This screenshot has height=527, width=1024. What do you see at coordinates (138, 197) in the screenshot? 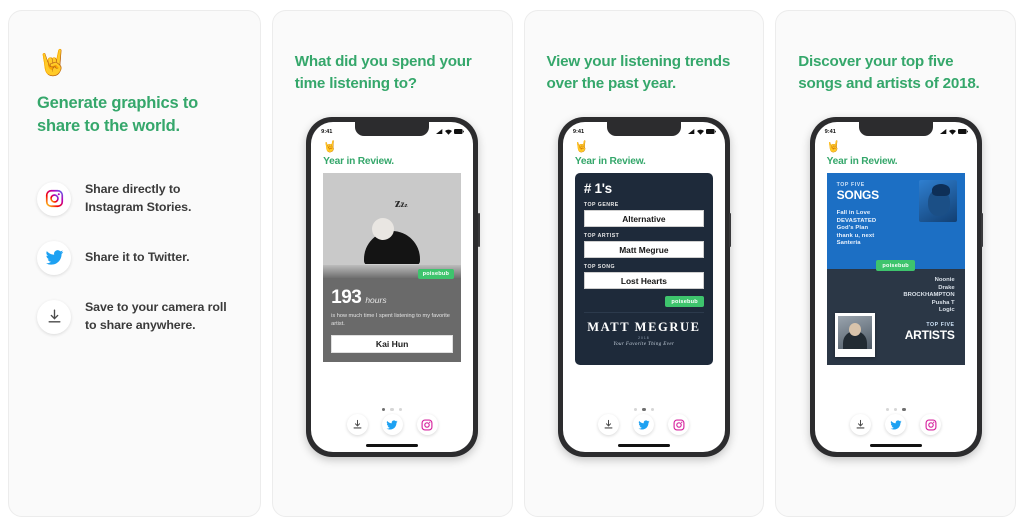
I see `feature-label: Share directly to Instagram Stories.` at bounding box center [138, 197].